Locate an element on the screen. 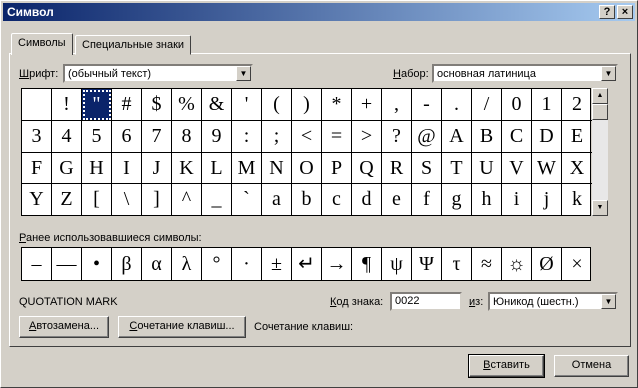 This screenshot has height=388, width=638. symbol-cell: ) is located at coordinates (307, 105).